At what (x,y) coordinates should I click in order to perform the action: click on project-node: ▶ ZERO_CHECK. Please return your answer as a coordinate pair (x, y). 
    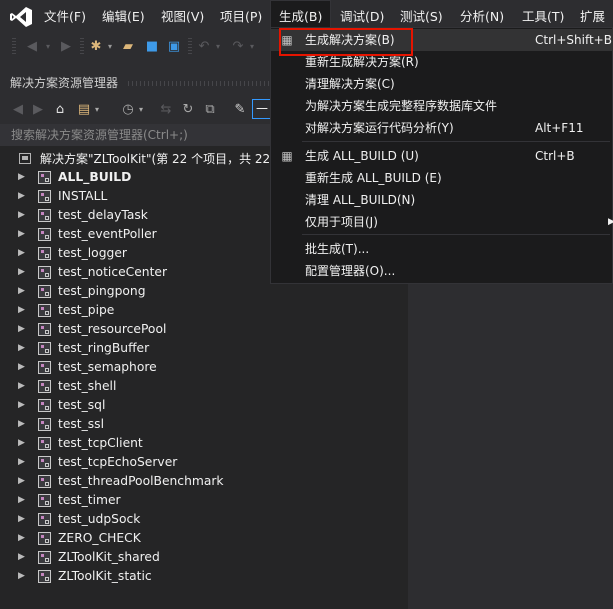
    Looking at the image, I should click on (204, 538).